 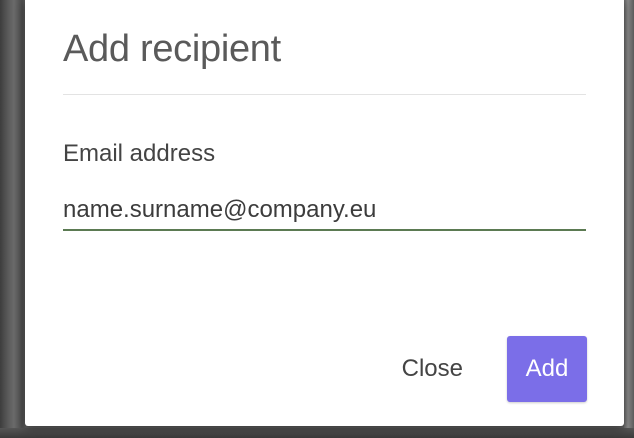 What do you see at coordinates (547, 369) in the screenshot?
I see `add-button: Add` at bounding box center [547, 369].